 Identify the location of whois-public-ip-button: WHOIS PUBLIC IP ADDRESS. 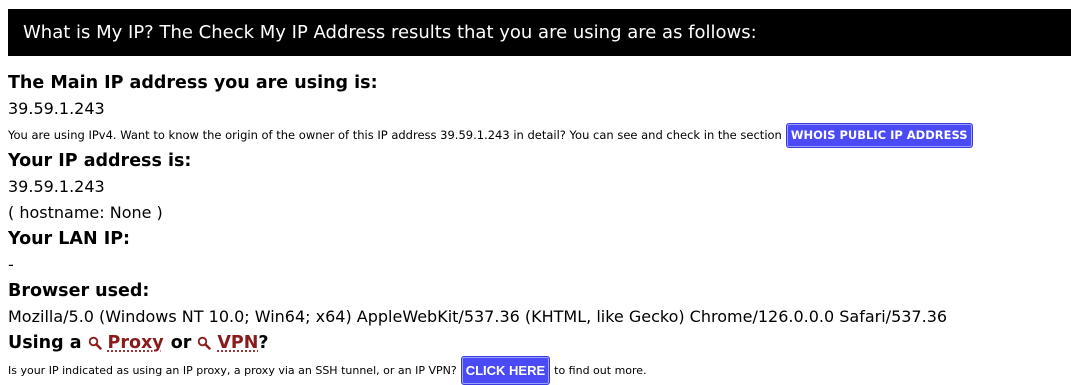
(879, 135).